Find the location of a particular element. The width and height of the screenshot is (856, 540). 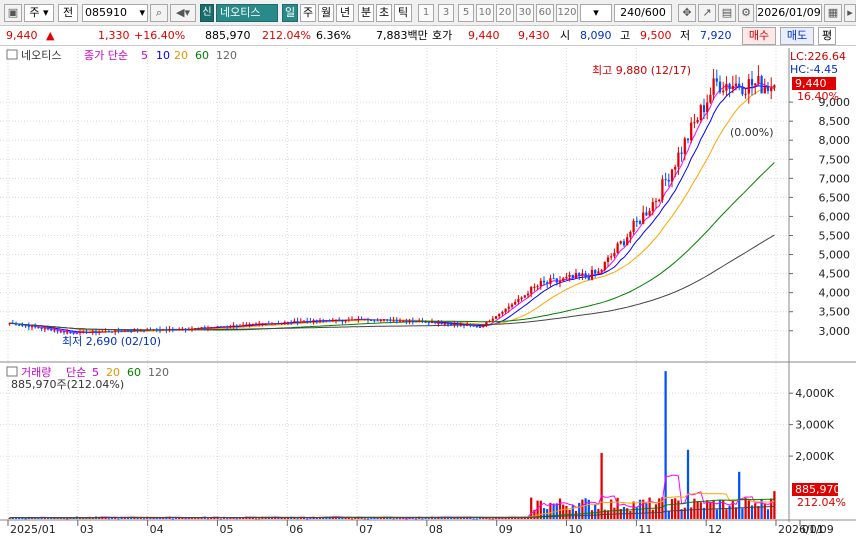

interval-custom-select: ▾ is located at coordinates (596, 13).